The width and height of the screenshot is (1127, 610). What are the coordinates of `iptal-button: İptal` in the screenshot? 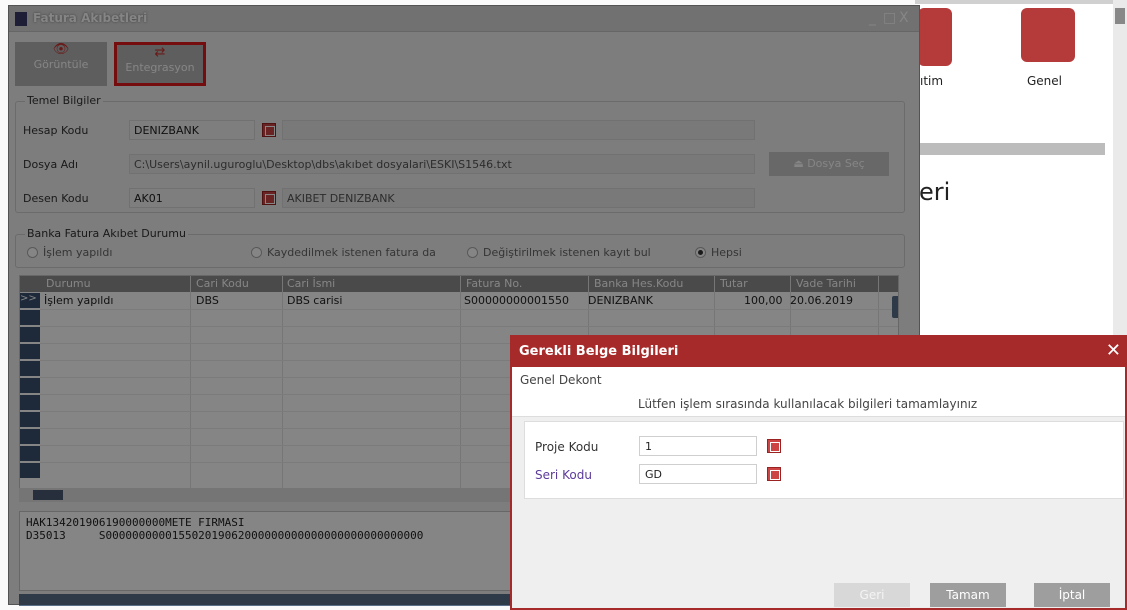 It's located at (1072, 595).